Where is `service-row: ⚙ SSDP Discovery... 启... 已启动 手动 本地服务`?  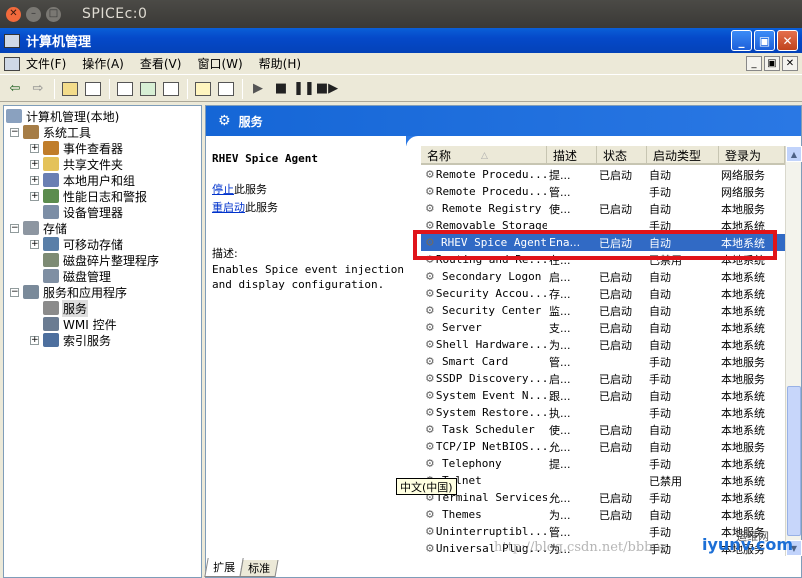 service-row: ⚙ SSDP Discovery... 启... 已启动 手动 本地服务 is located at coordinates (603, 378).